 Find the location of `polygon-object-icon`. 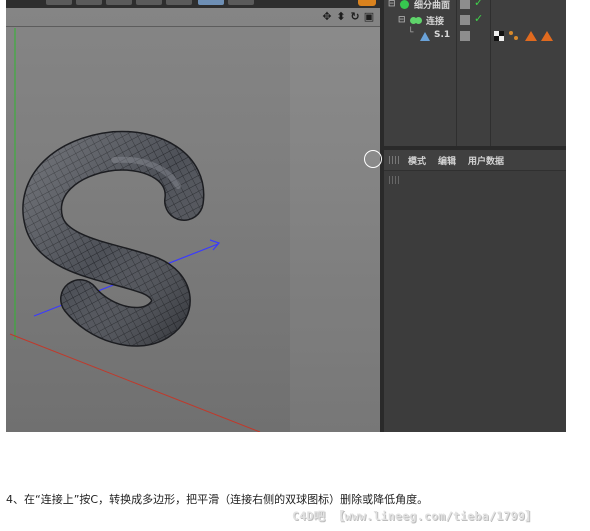

polygon-object-icon is located at coordinates (425, 36).